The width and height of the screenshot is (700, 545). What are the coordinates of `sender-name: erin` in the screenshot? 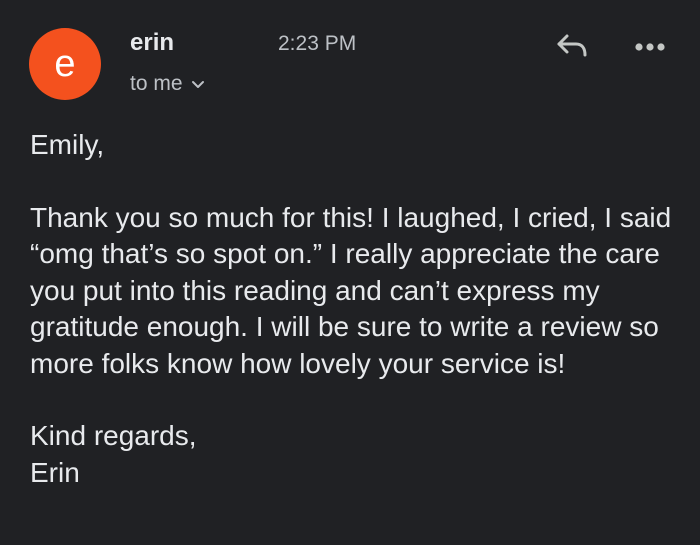 It's located at (152, 43).